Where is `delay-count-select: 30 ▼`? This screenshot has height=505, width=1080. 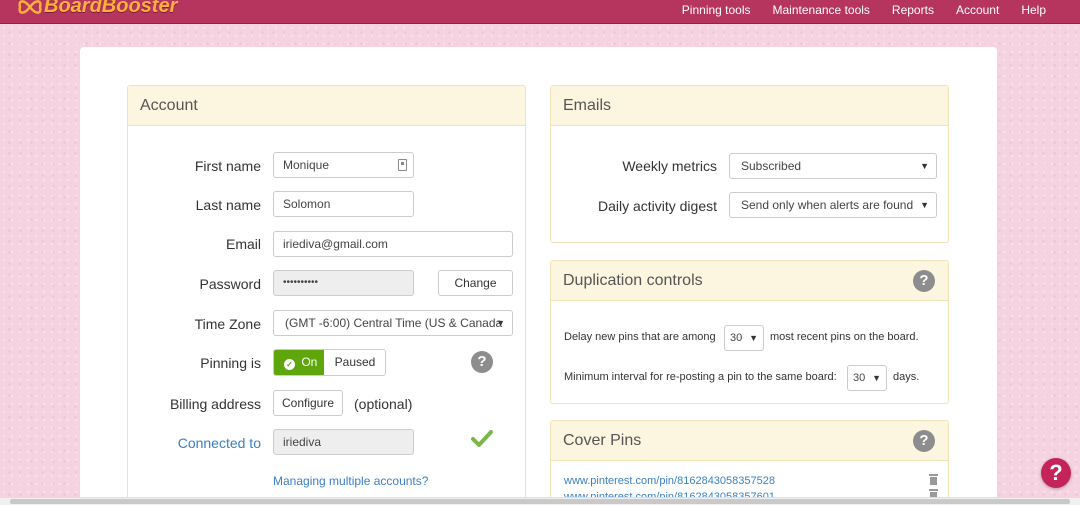
delay-count-select: 30 ▼ is located at coordinates (744, 338).